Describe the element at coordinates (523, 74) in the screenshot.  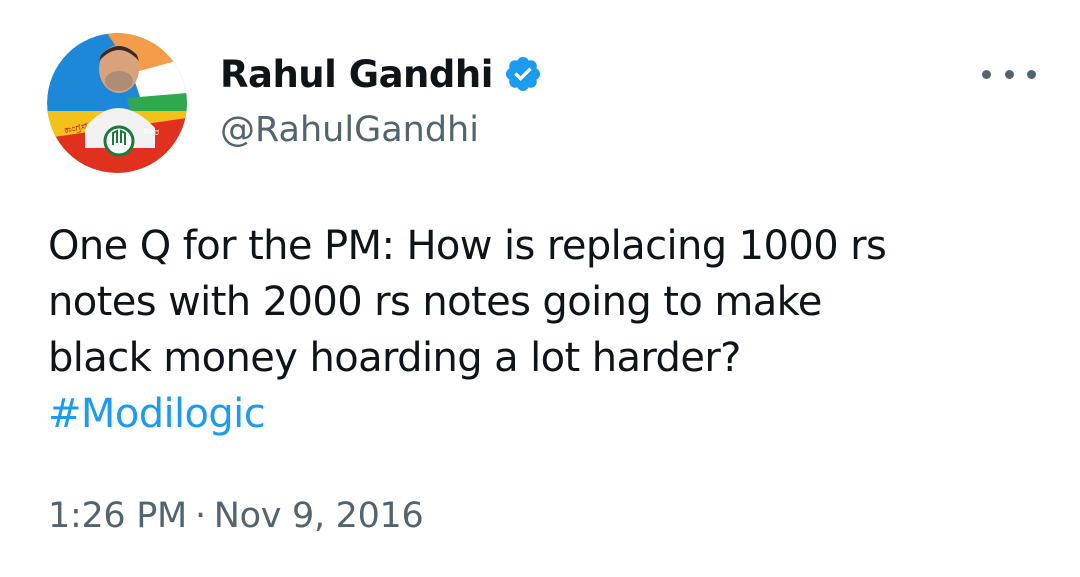
I see `verified-badge-icon` at that location.